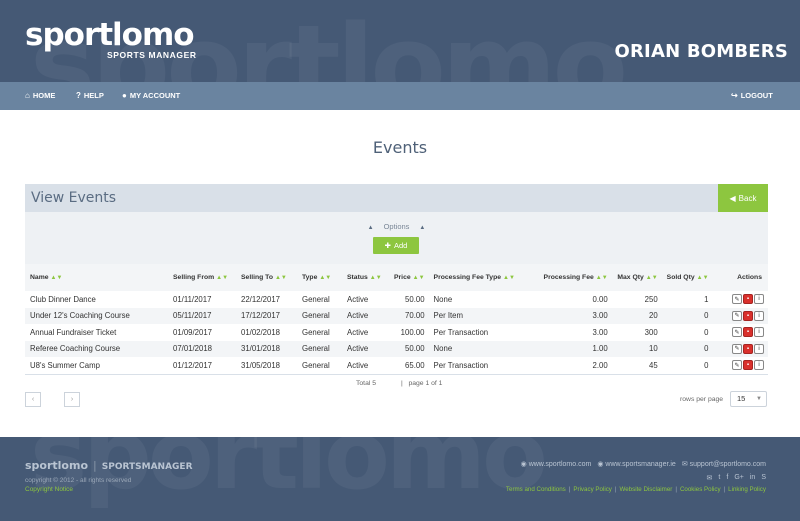  I want to click on table-cell: Referee Coaching Course, so click(75, 349).